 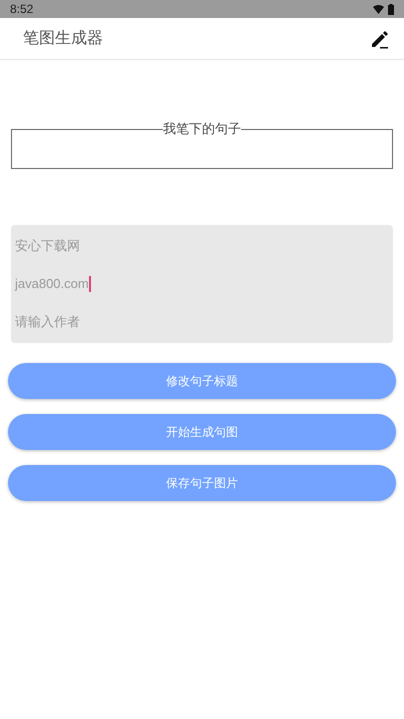 What do you see at coordinates (202, 246) in the screenshot?
I see `input-field: 安心下载网` at bounding box center [202, 246].